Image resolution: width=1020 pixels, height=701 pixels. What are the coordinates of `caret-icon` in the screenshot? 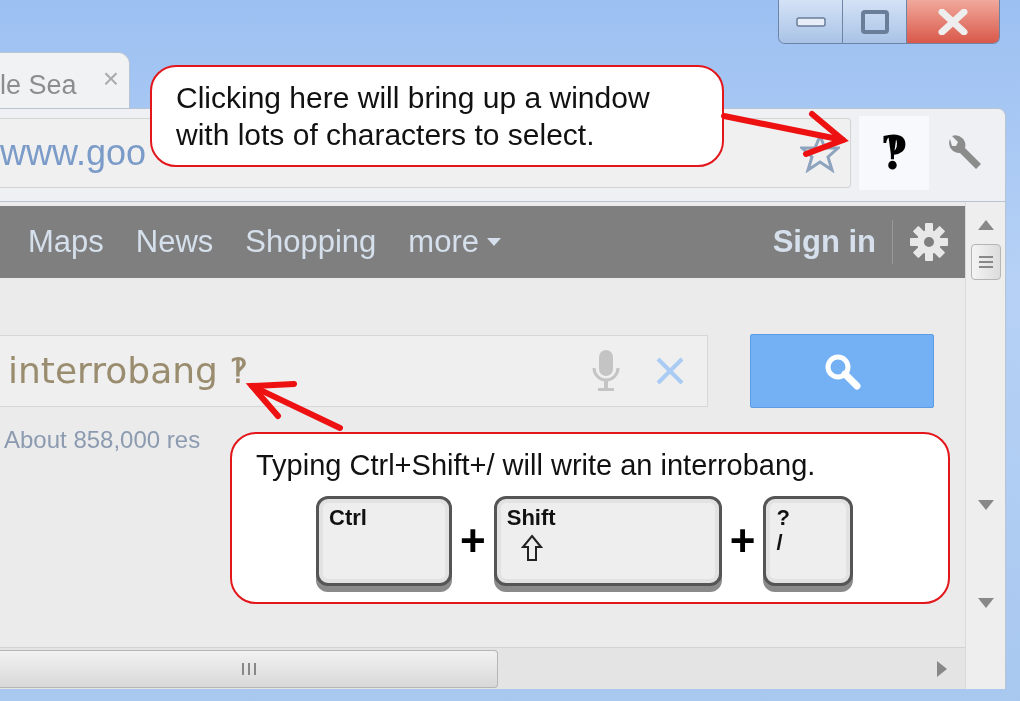 It's located at (494, 242).